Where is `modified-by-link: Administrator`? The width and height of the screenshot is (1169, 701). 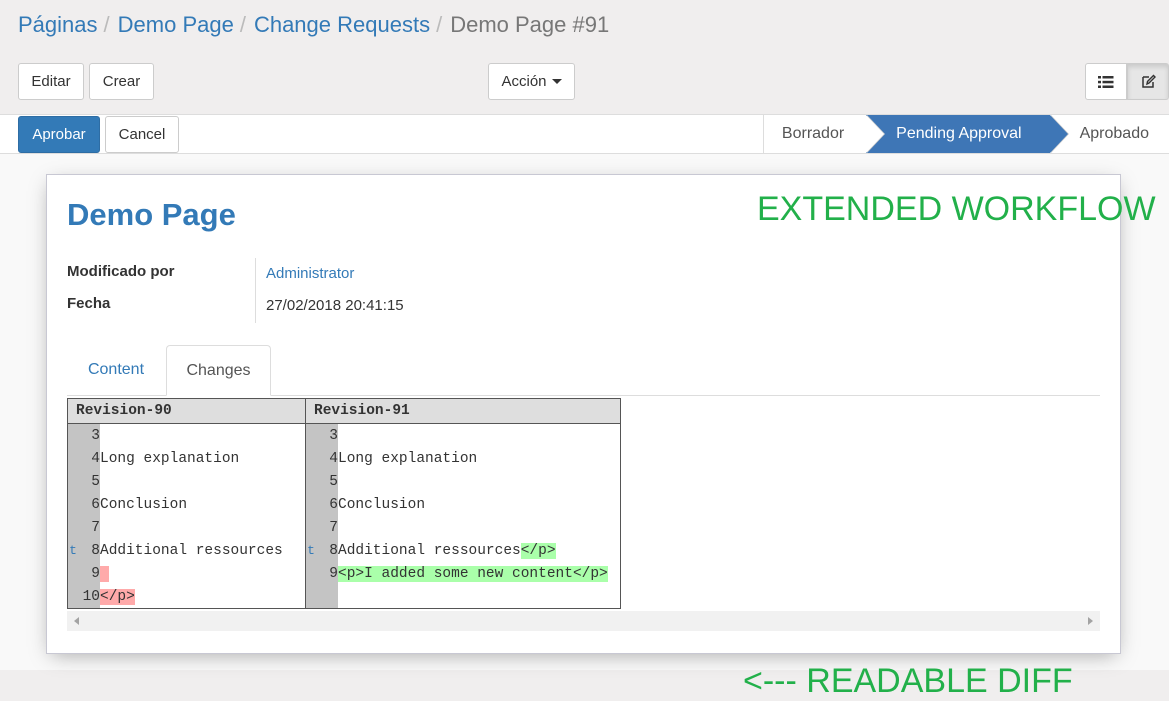
modified-by-link: Administrator is located at coordinates (310, 273).